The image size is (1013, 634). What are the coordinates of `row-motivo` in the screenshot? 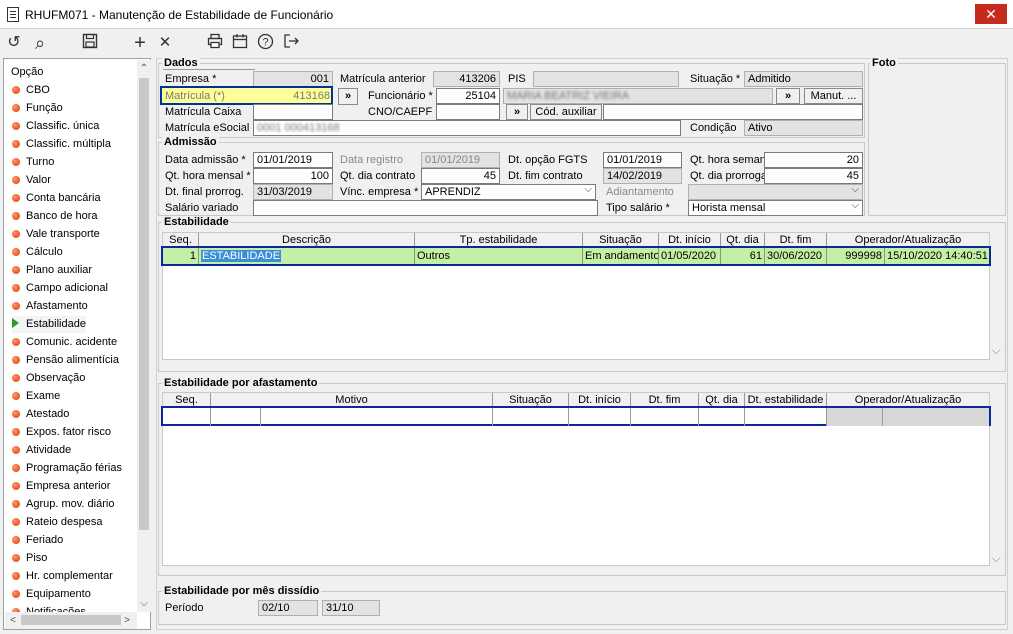 It's located at (377, 417).